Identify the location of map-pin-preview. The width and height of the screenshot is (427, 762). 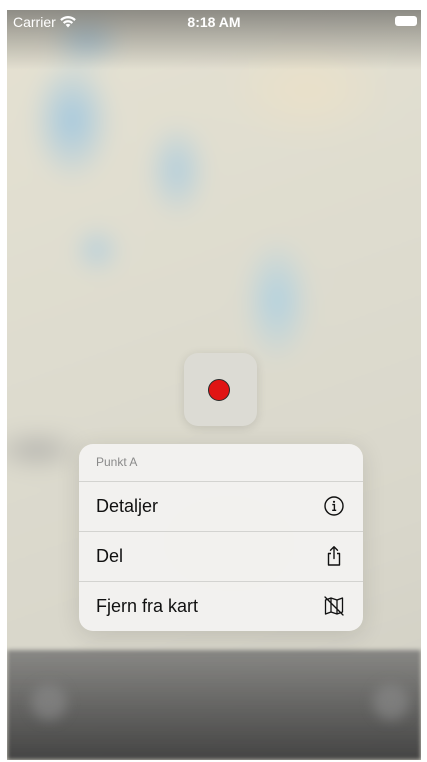
(220, 389).